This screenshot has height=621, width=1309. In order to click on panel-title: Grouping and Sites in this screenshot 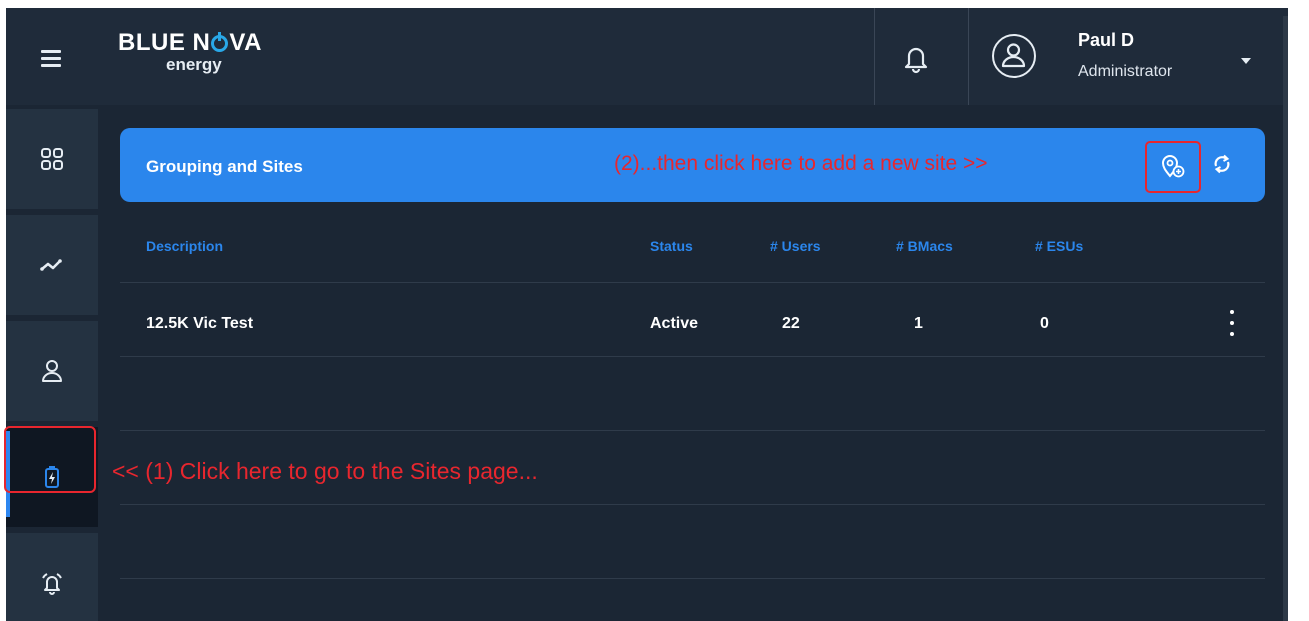, I will do `click(224, 166)`.